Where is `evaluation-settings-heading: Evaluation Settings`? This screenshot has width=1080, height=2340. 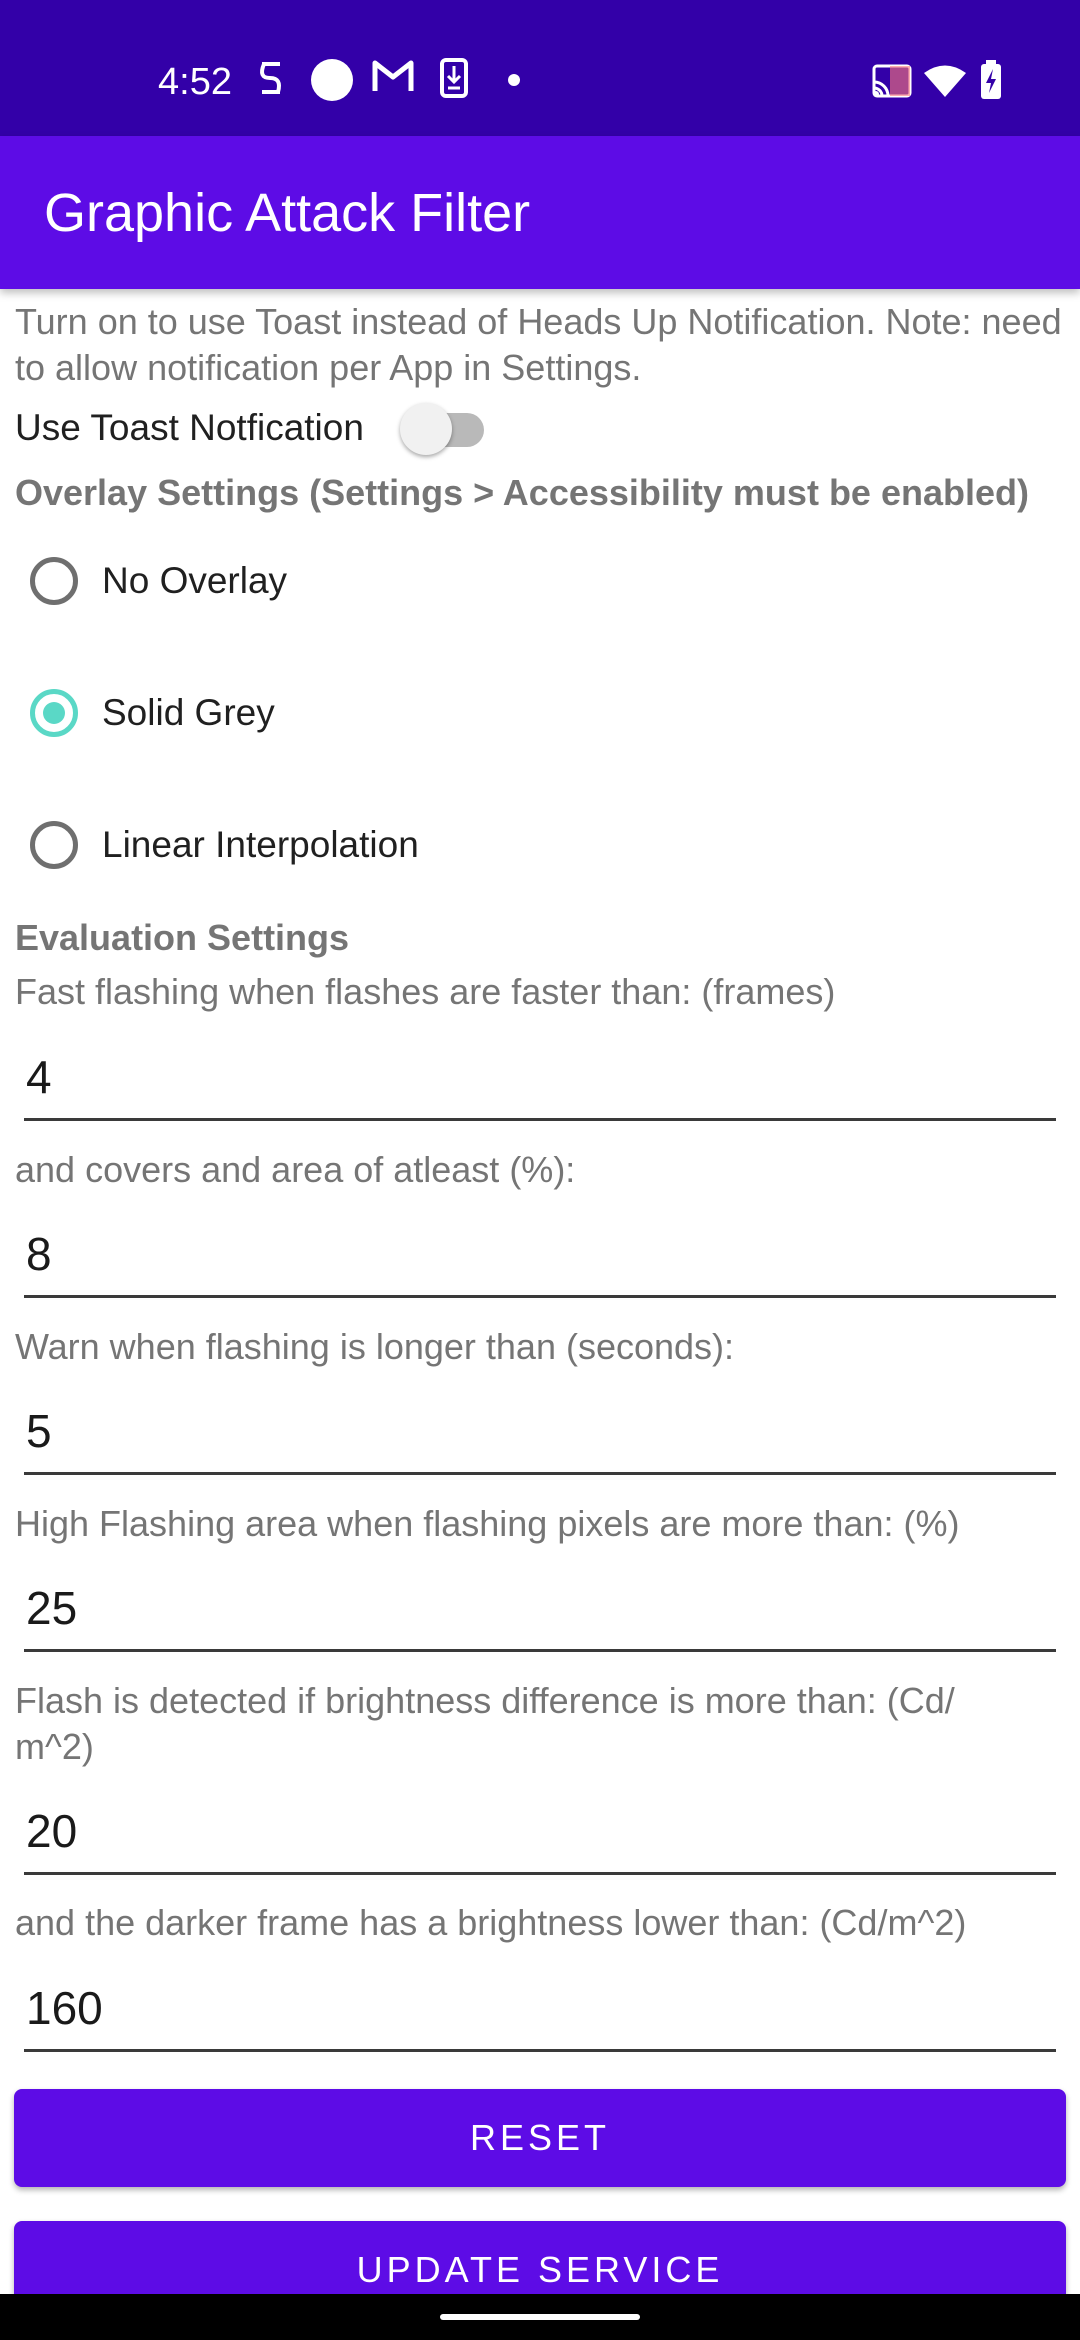
evaluation-settings-heading: Evaluation Settings is located at coordinates (182, 937).